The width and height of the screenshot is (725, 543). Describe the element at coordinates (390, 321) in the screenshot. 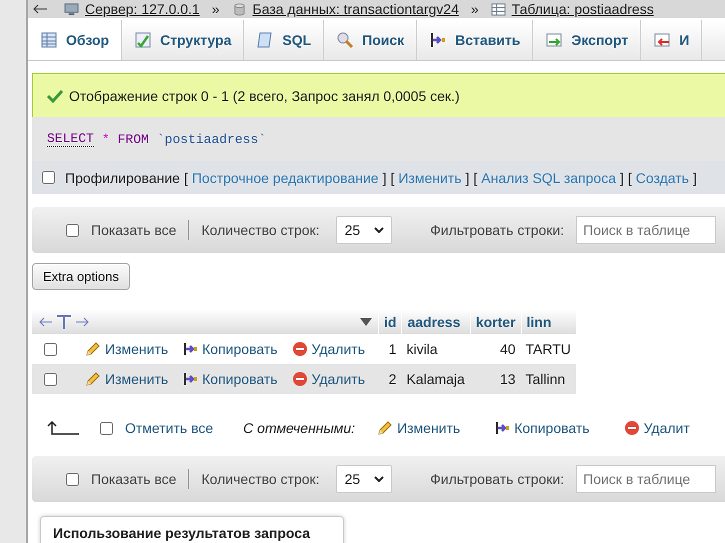

I see `column-header: id` at that location.